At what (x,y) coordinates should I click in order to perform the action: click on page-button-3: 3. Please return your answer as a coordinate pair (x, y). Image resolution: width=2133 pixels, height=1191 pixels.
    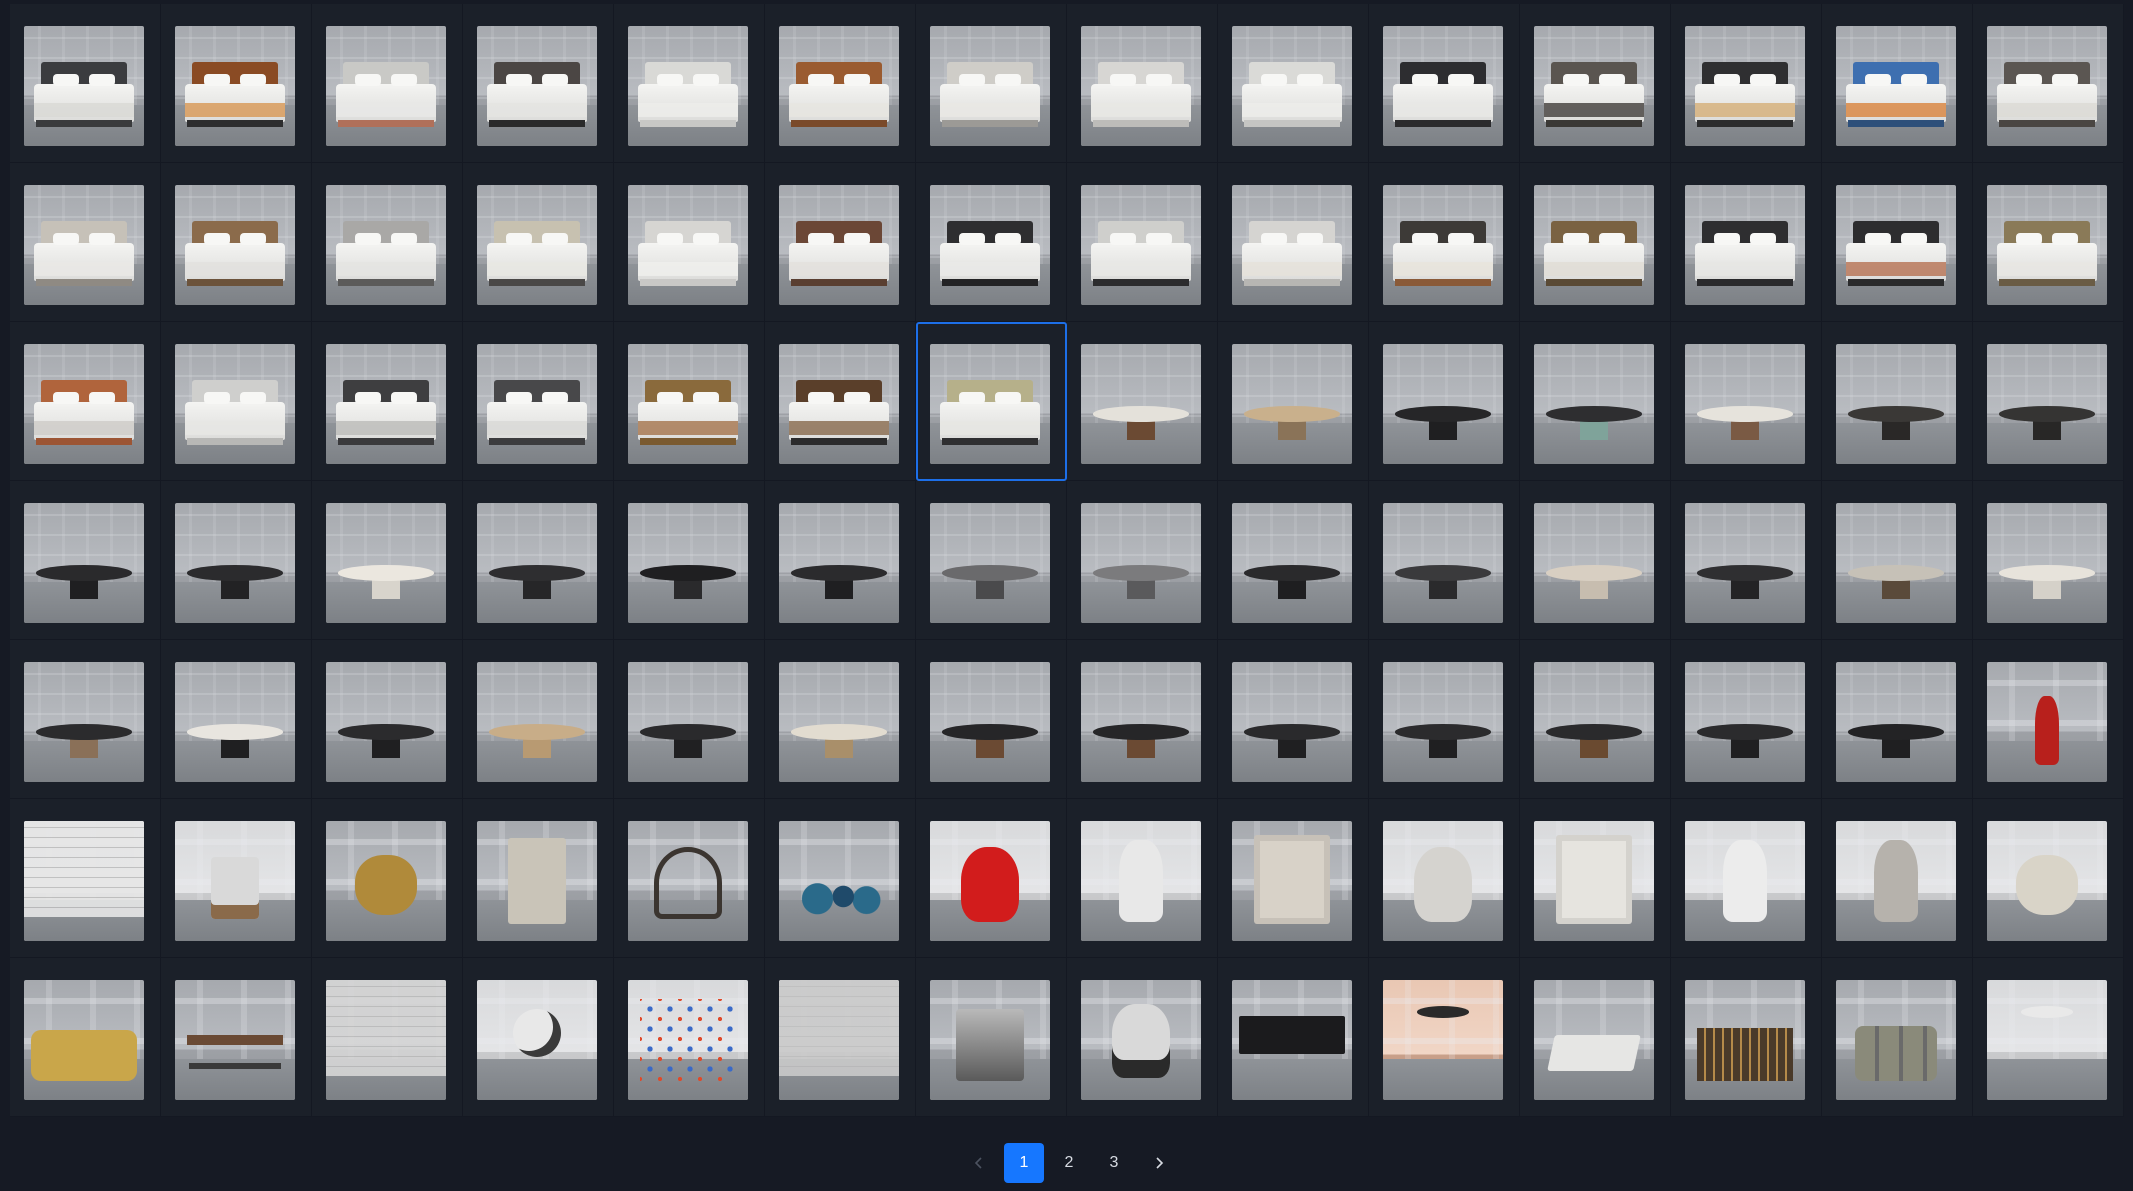
    Looking at the image, I should click on (1114, 1163).